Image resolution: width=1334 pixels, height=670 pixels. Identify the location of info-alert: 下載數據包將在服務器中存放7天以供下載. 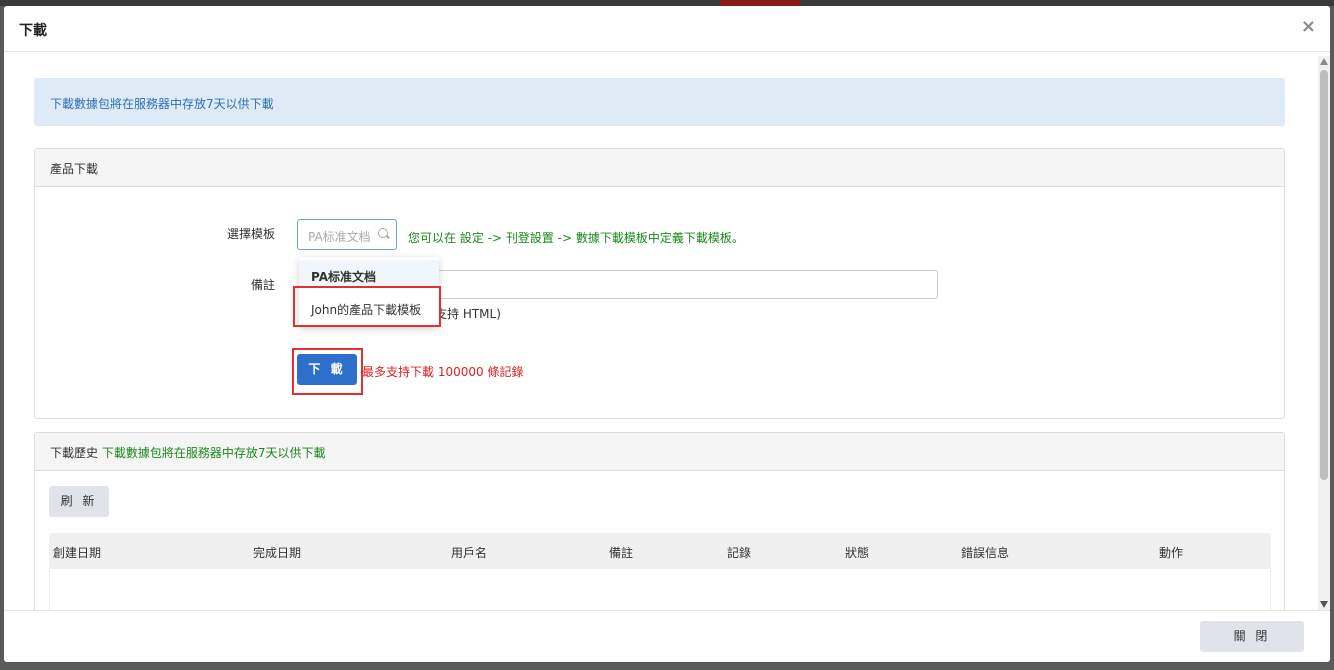
(659, 102).